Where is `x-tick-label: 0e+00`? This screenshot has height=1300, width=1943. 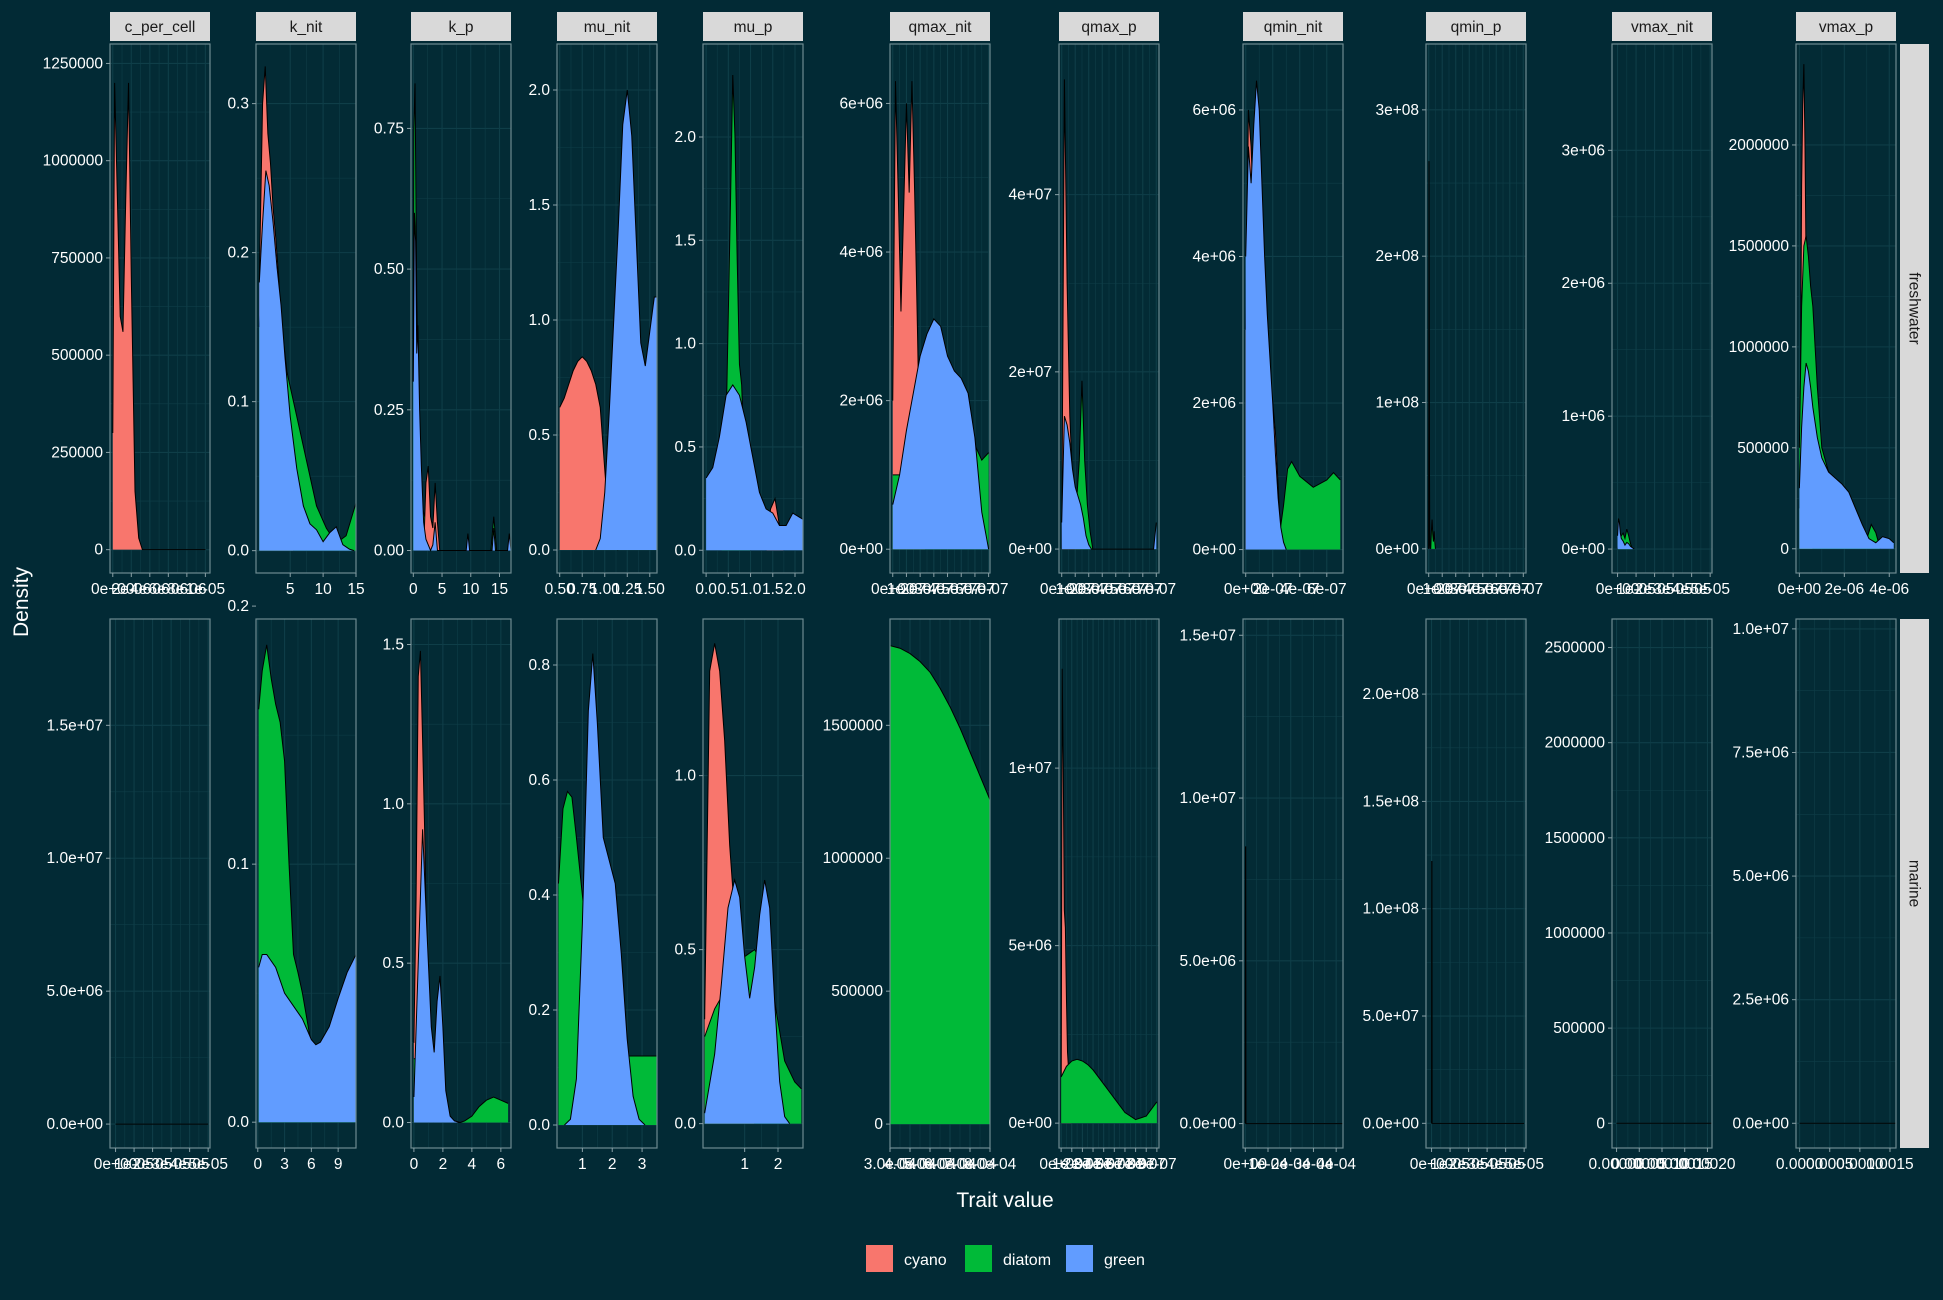
x-tick-label: 0e+00 is located at coordinates (1800, 589).